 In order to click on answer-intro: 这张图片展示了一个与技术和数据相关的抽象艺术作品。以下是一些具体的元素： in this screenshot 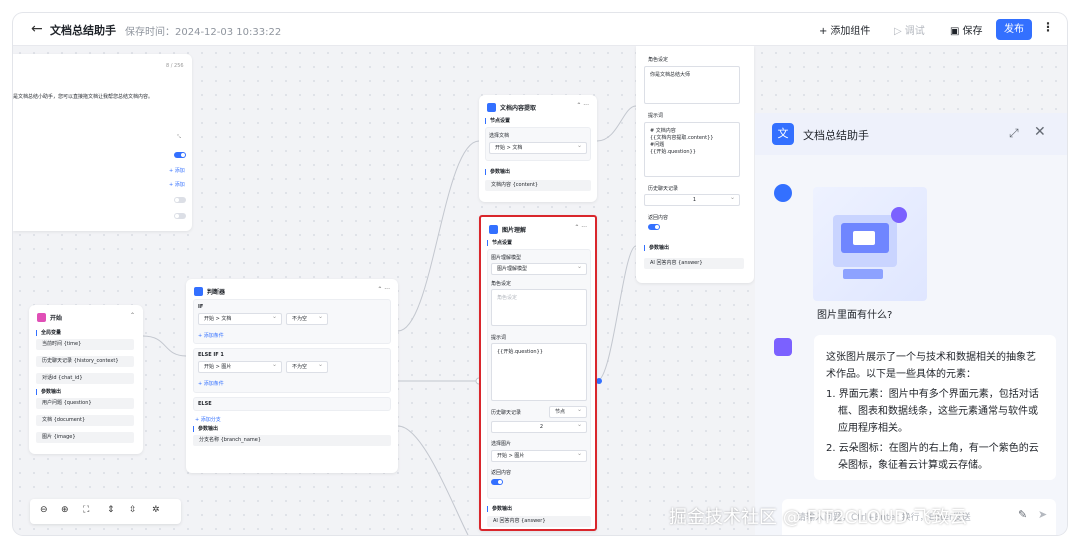, I will do `click(931, 366)`.